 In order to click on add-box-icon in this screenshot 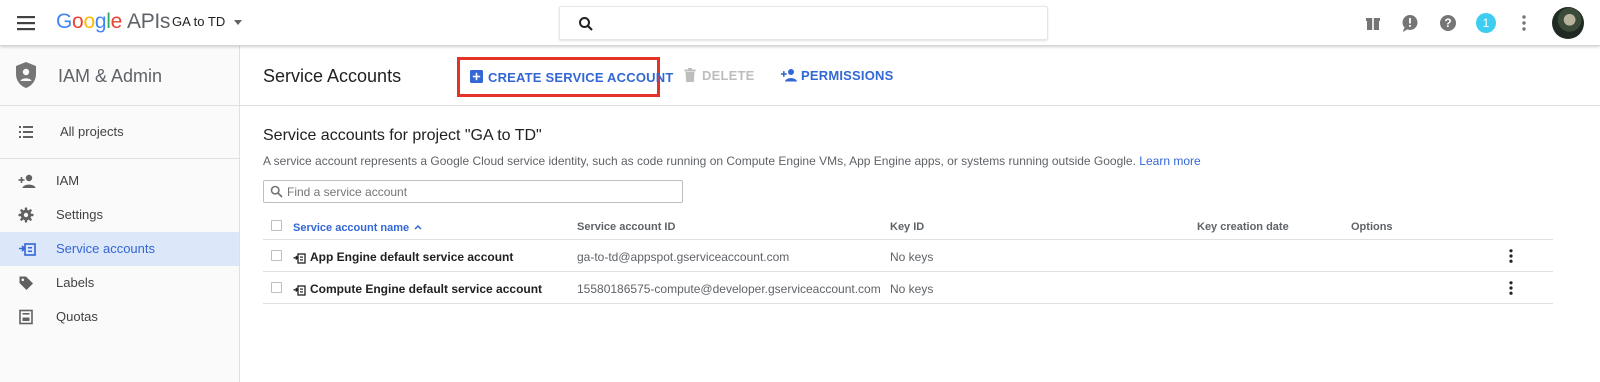, I will do `click(476, 78)`.